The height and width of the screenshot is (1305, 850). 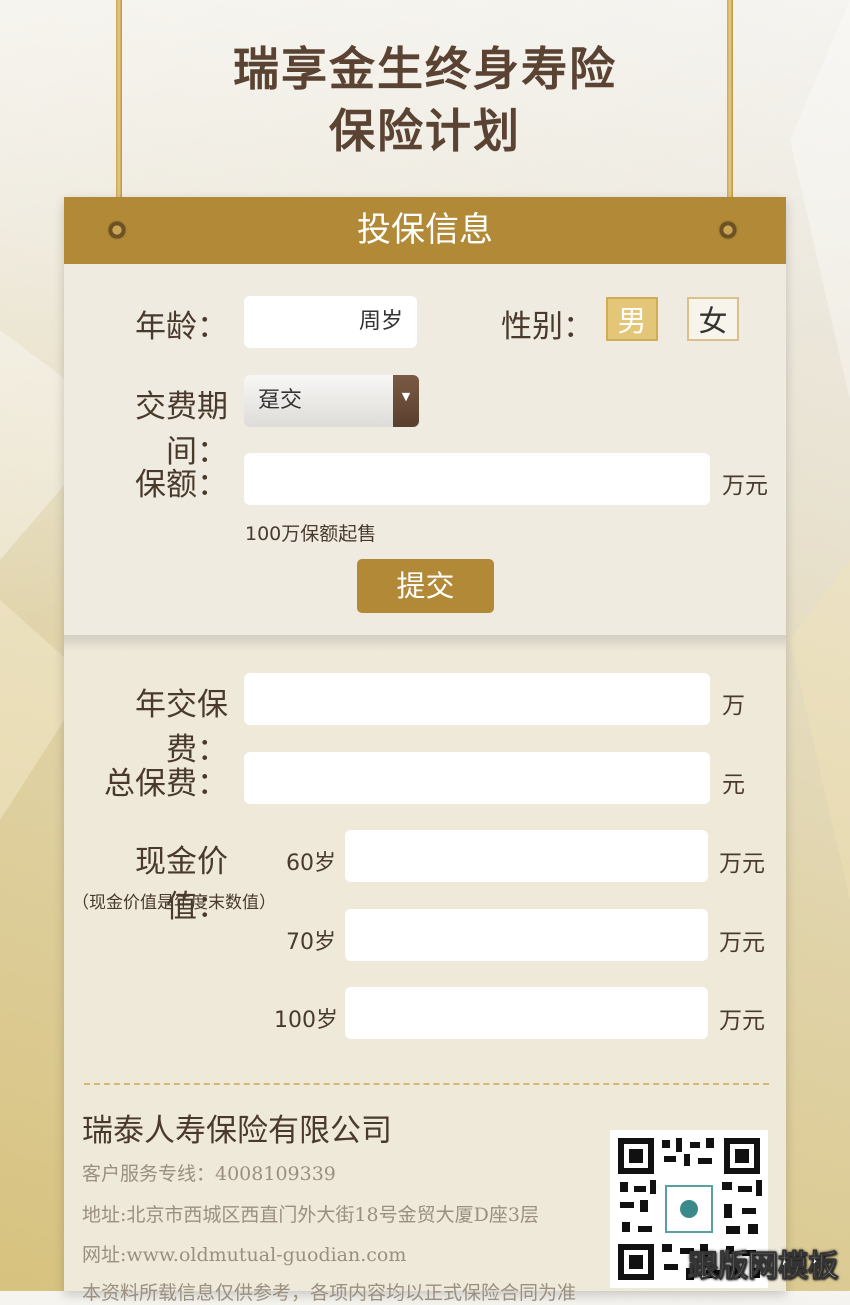 What do you see at coordinates (742, 943) in the screenshot?
I see `cash-value-70-unit: 万元` at bounding box center [742, 943].